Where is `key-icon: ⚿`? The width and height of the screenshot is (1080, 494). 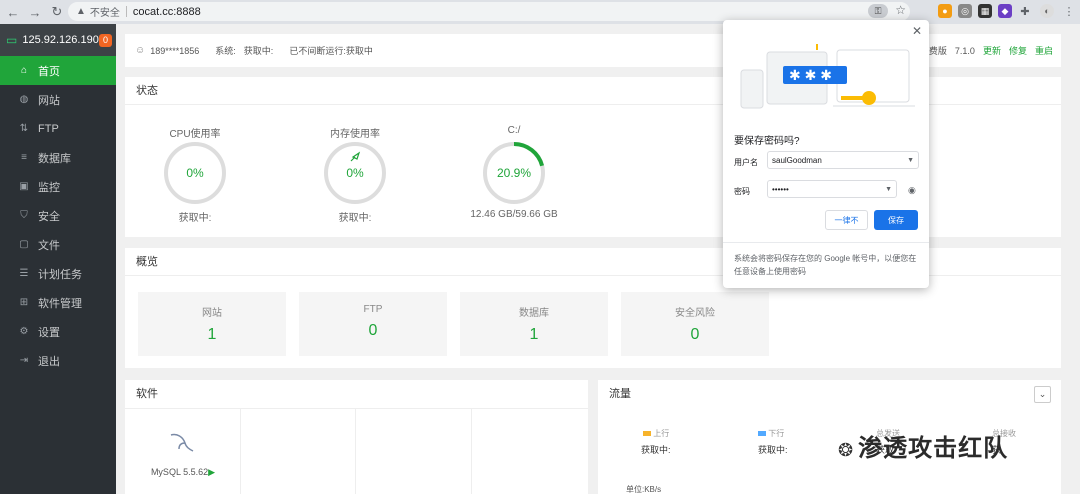 key-icon: ⚿ is located at coordinates (878, 11).